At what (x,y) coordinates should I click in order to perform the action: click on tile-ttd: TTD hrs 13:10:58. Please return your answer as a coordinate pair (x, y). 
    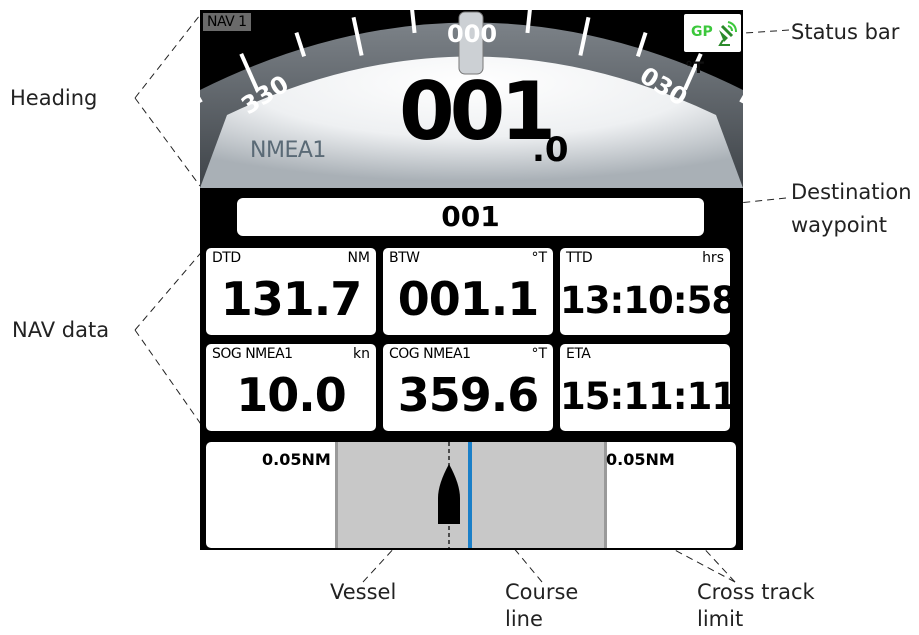
    Looking at the image, I should click on (648, 291).